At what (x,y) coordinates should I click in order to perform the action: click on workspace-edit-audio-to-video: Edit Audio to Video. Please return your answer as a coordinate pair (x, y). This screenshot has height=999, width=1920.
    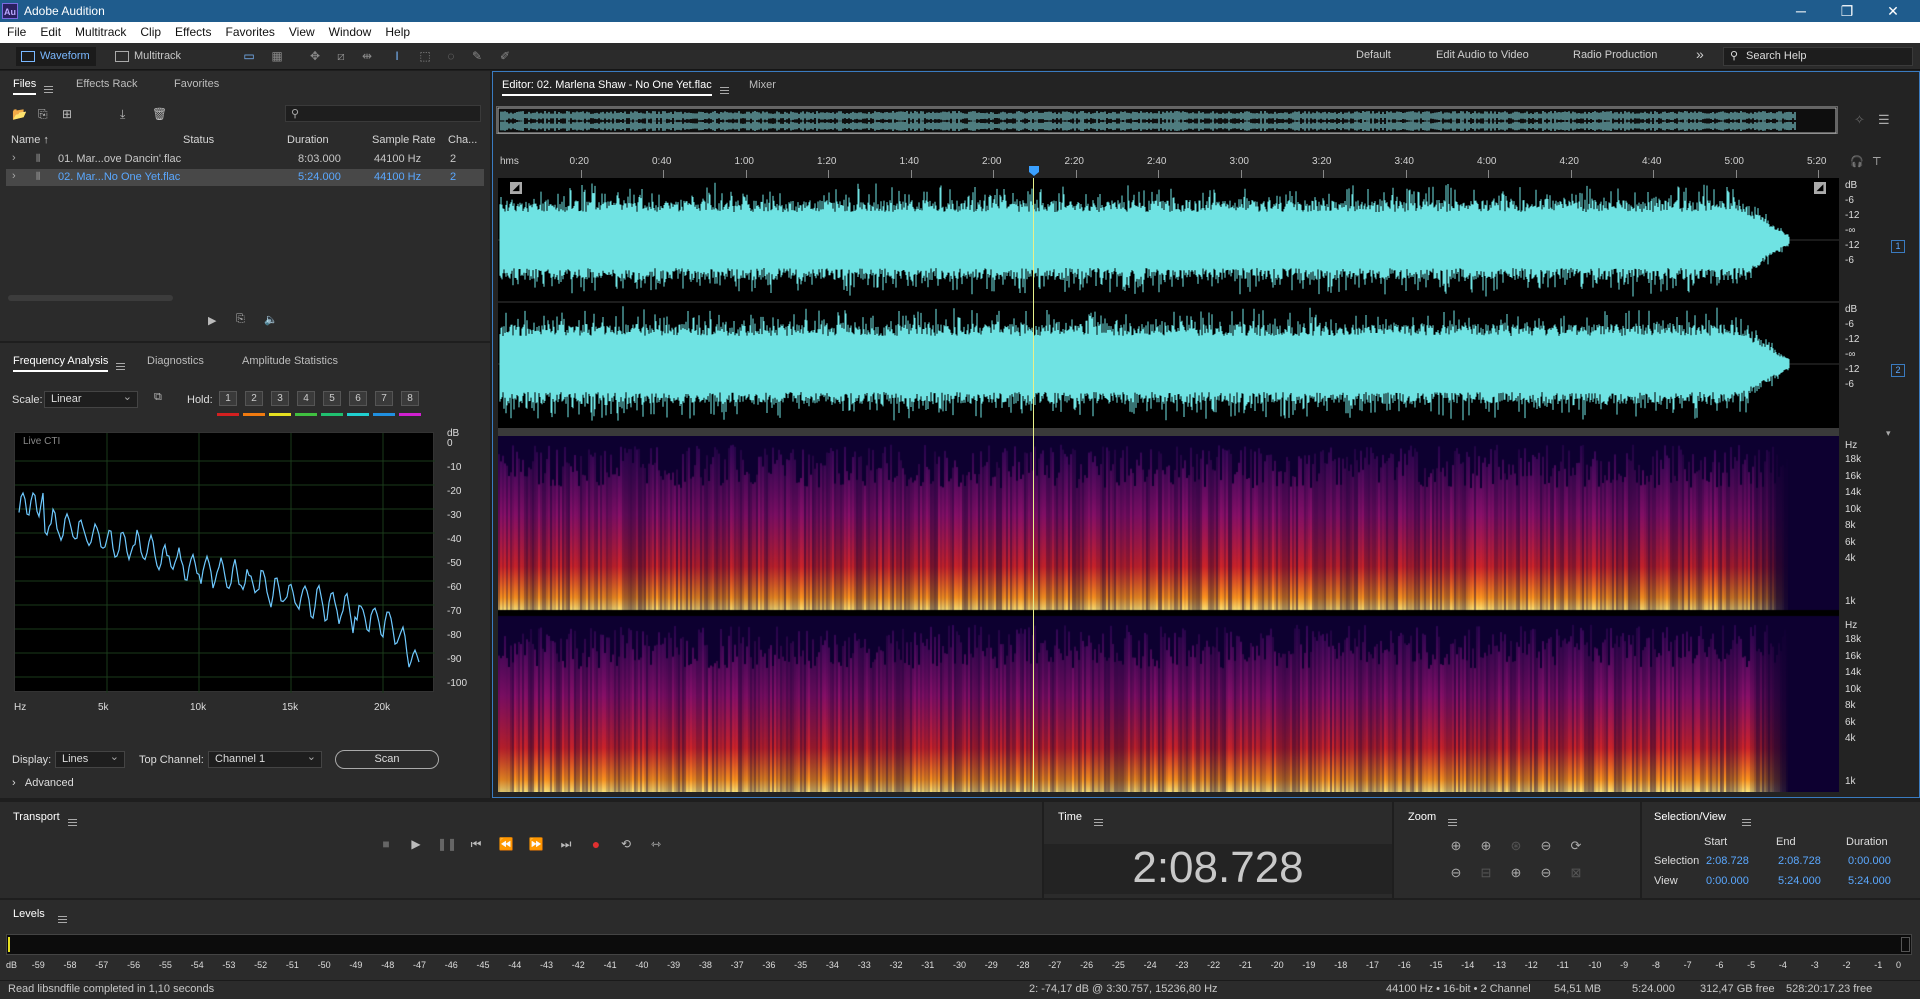
    Looking at the image, I should click on (1482, 55).